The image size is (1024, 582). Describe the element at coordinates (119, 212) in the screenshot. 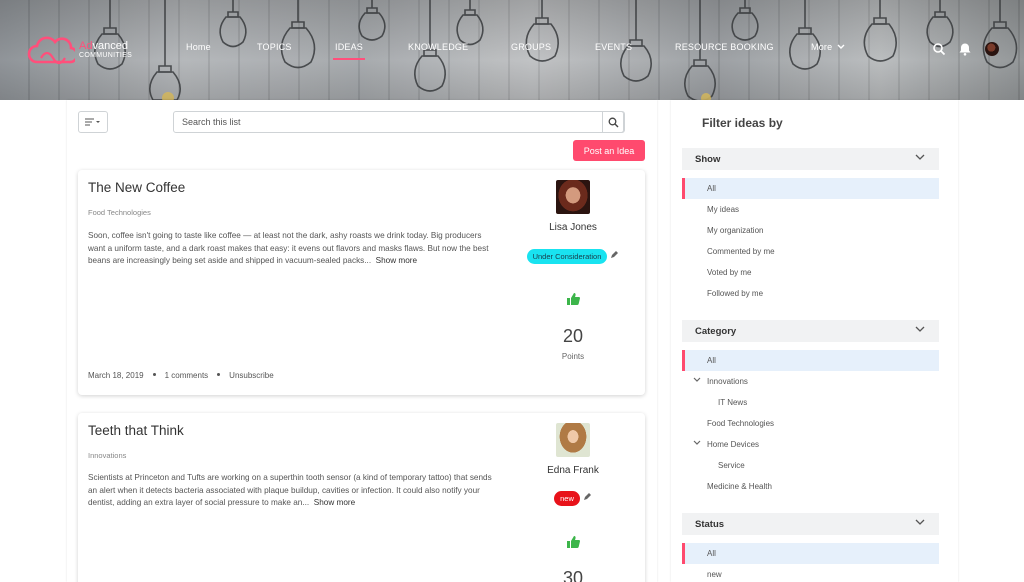

I see `idea-category: Food Technologies` at that location.